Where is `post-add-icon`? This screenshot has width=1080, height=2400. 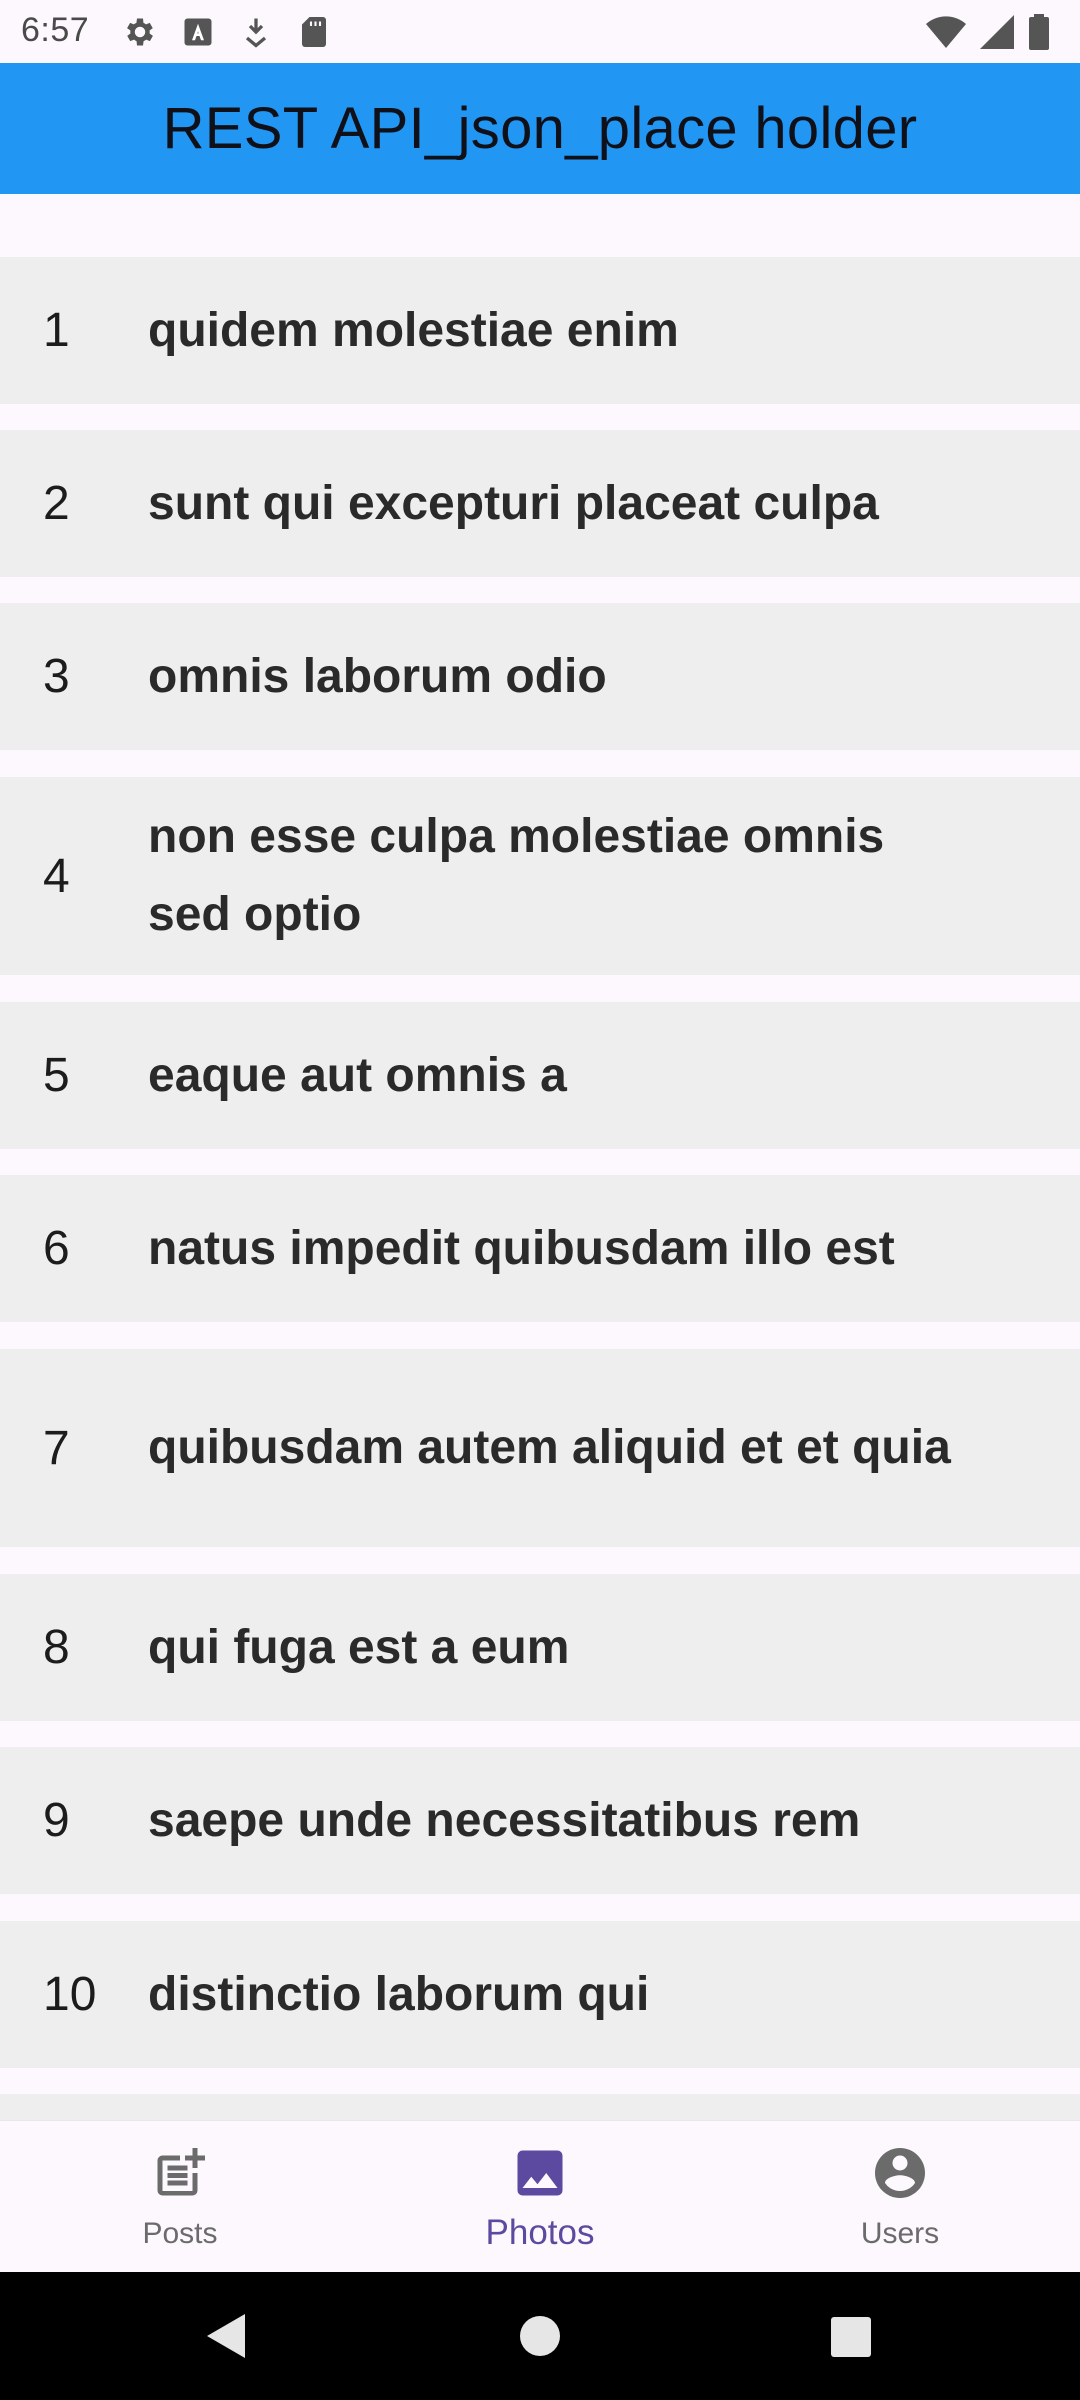 post-add-icon is located at coordinates (181, 2172).